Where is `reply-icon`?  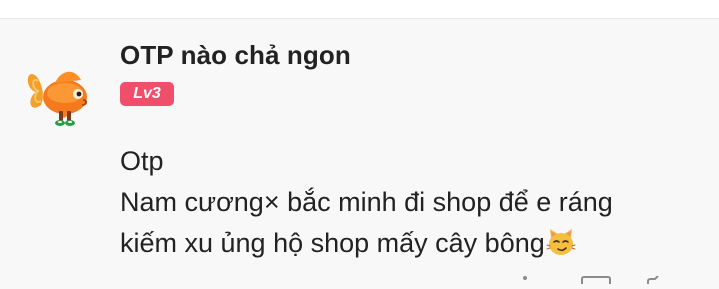 reply-icon is located at coordinates (596, 277).